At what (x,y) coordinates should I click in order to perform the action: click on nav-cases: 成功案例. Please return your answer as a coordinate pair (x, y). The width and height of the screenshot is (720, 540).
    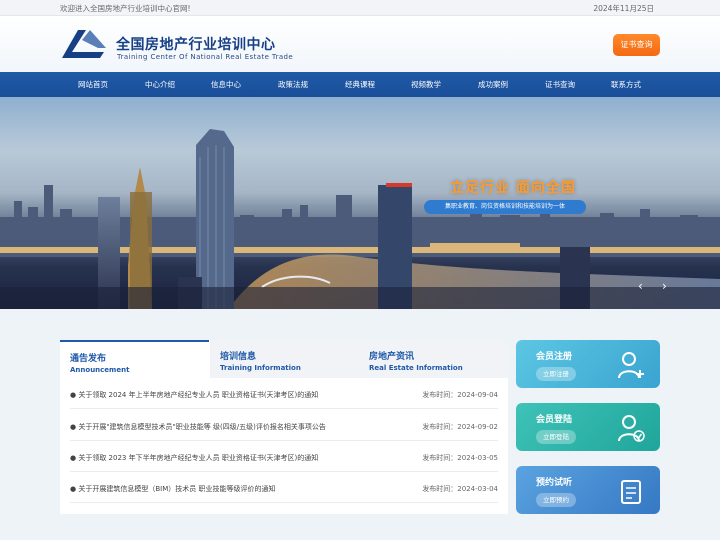
    Looking at the image, I should click on (493, 84).